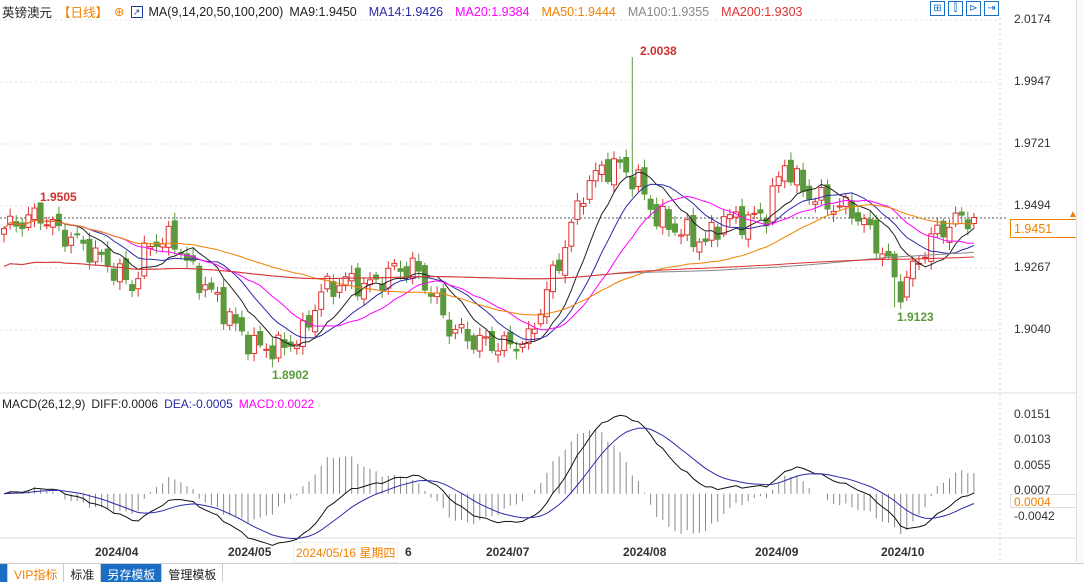 This screenshot has width=1084, height=583. What do you see at coordinates (193, 573) in the screenshot?
I see `tab-manage-templates: 管理模板` at bounding box center [193, 573].